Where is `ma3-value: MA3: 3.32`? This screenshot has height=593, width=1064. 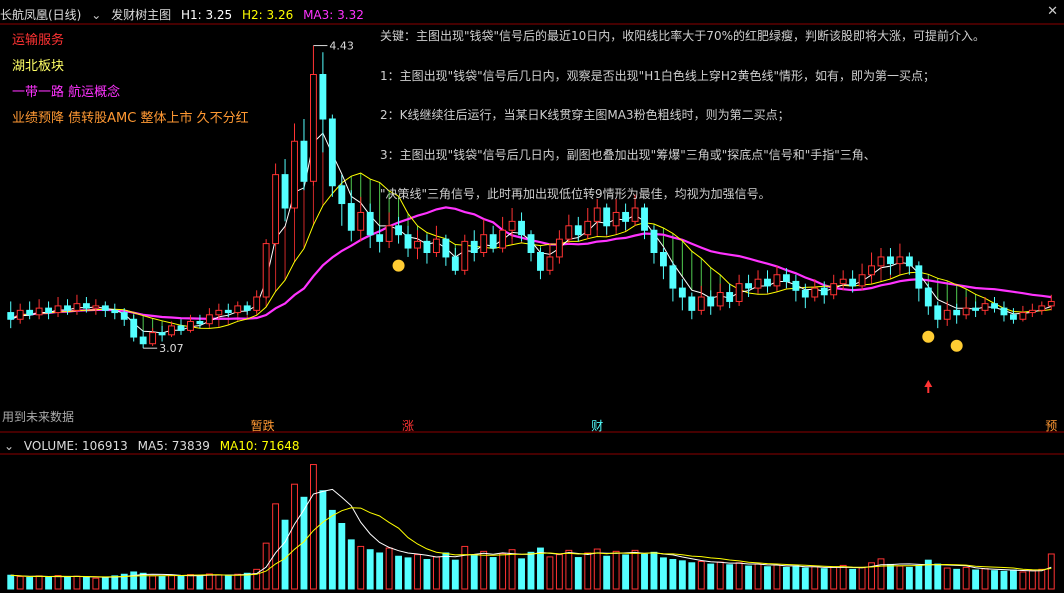
ma3-value: MA3: 3.32 is located at coordinates (333, 15).